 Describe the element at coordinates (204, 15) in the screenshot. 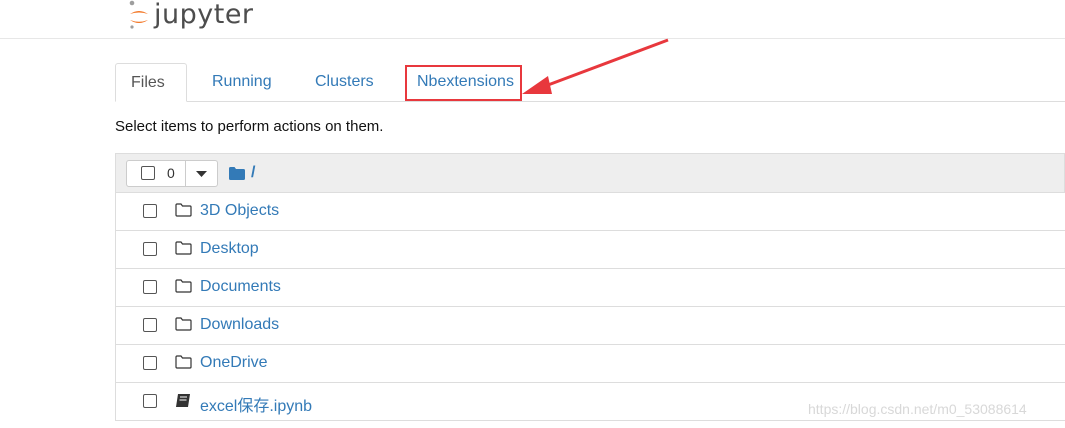

I see `logo-text: jupyter` at that location.